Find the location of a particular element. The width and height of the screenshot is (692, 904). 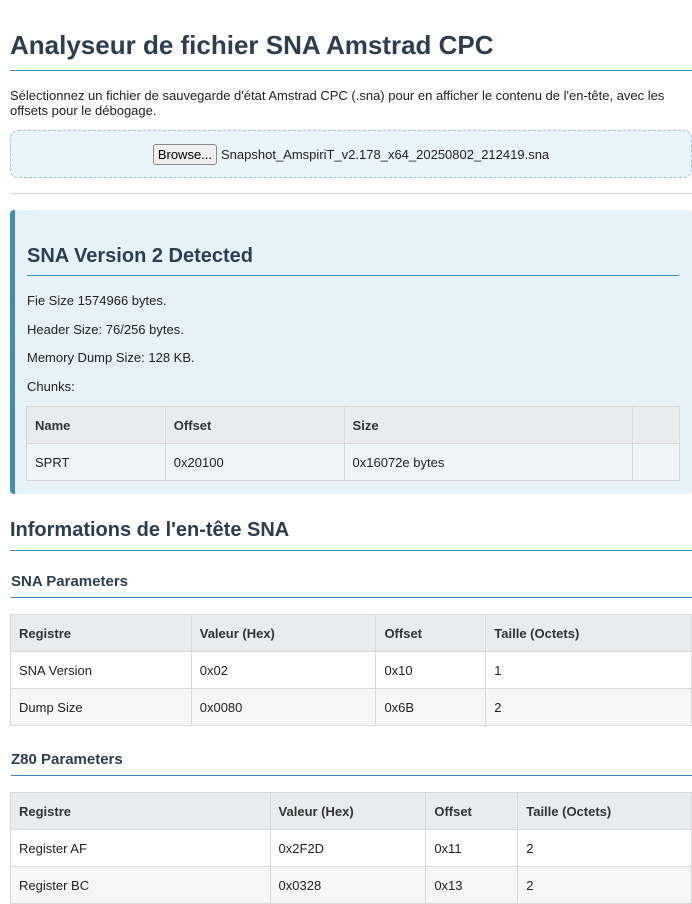

chunks-header-name: Name is located at coordinates (96, 425).